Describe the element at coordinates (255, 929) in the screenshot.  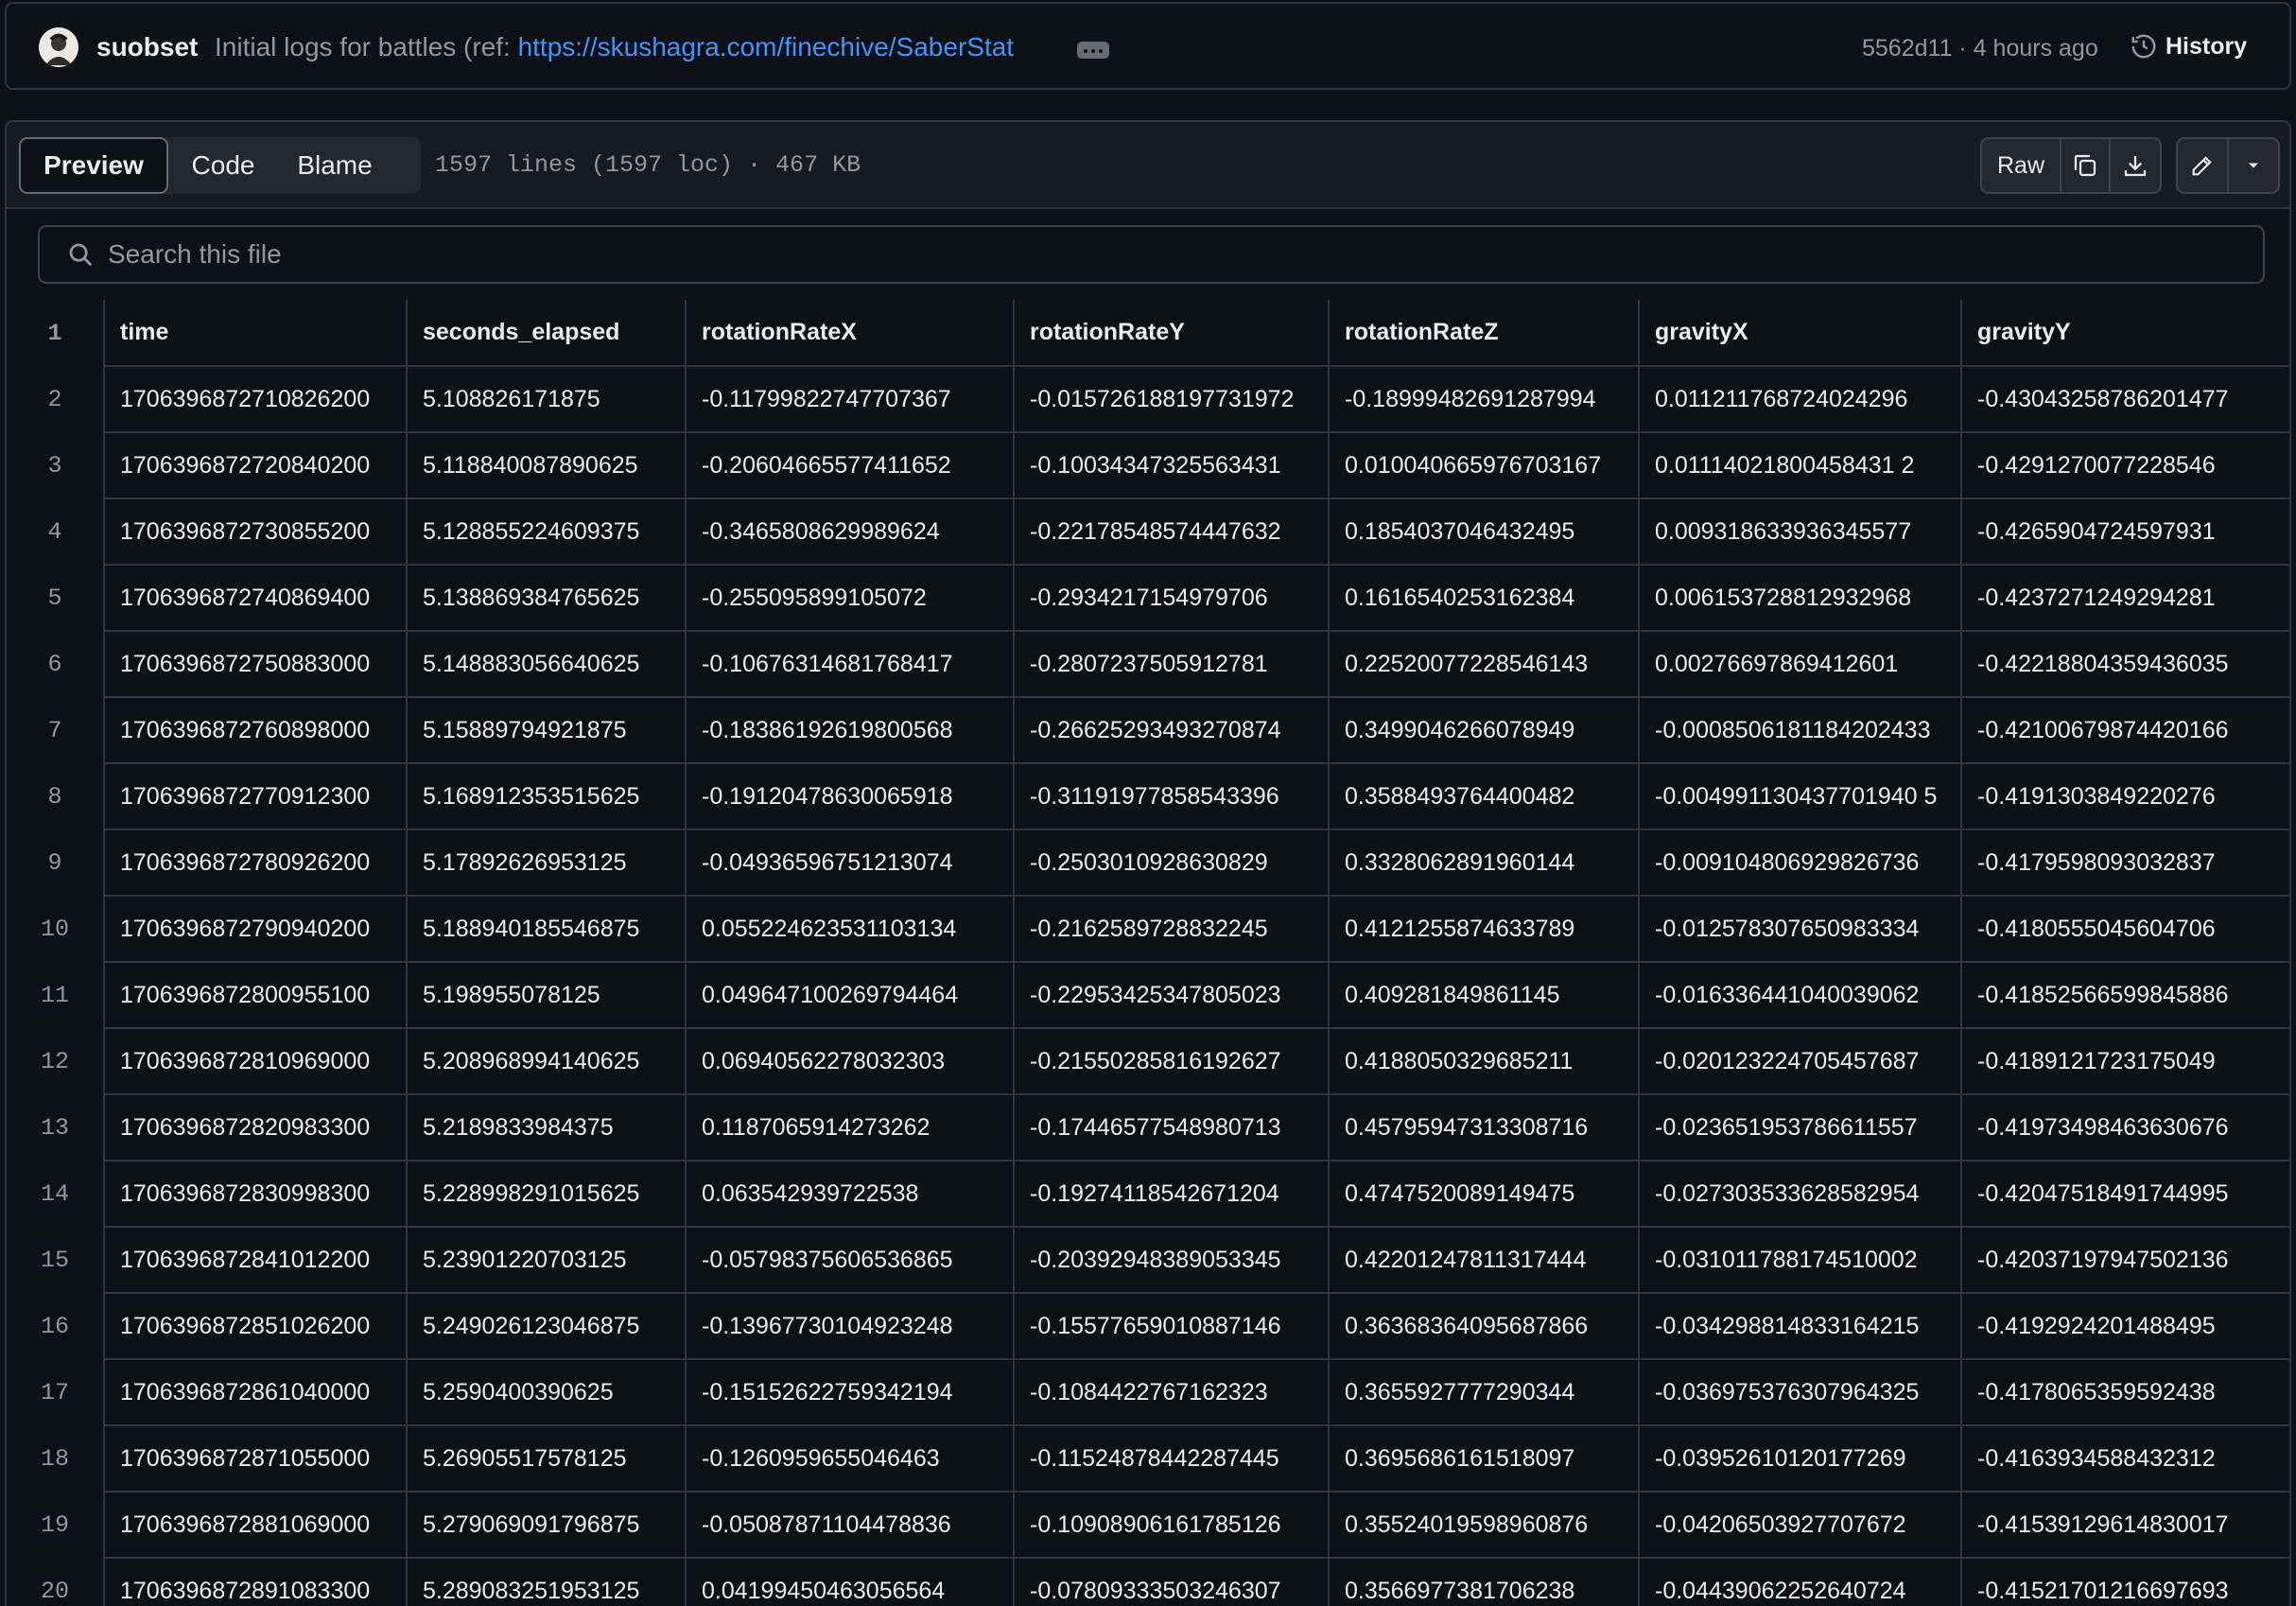
I see `table-cell: 1706396872790940200` at that location.